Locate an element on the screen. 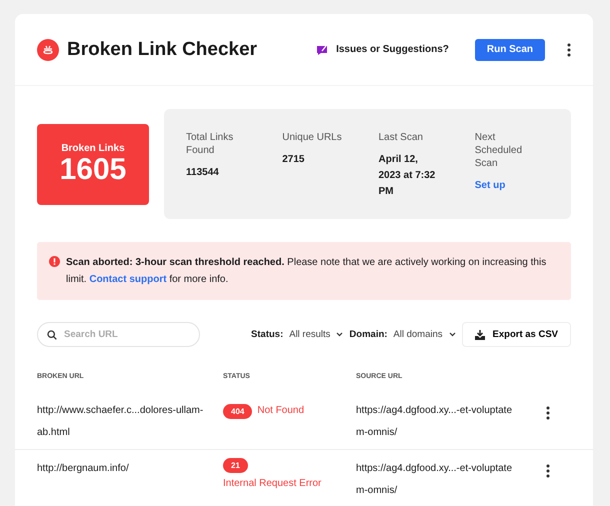  stat-label: Next Scheduled Scan is located at coordinates (499, 150).